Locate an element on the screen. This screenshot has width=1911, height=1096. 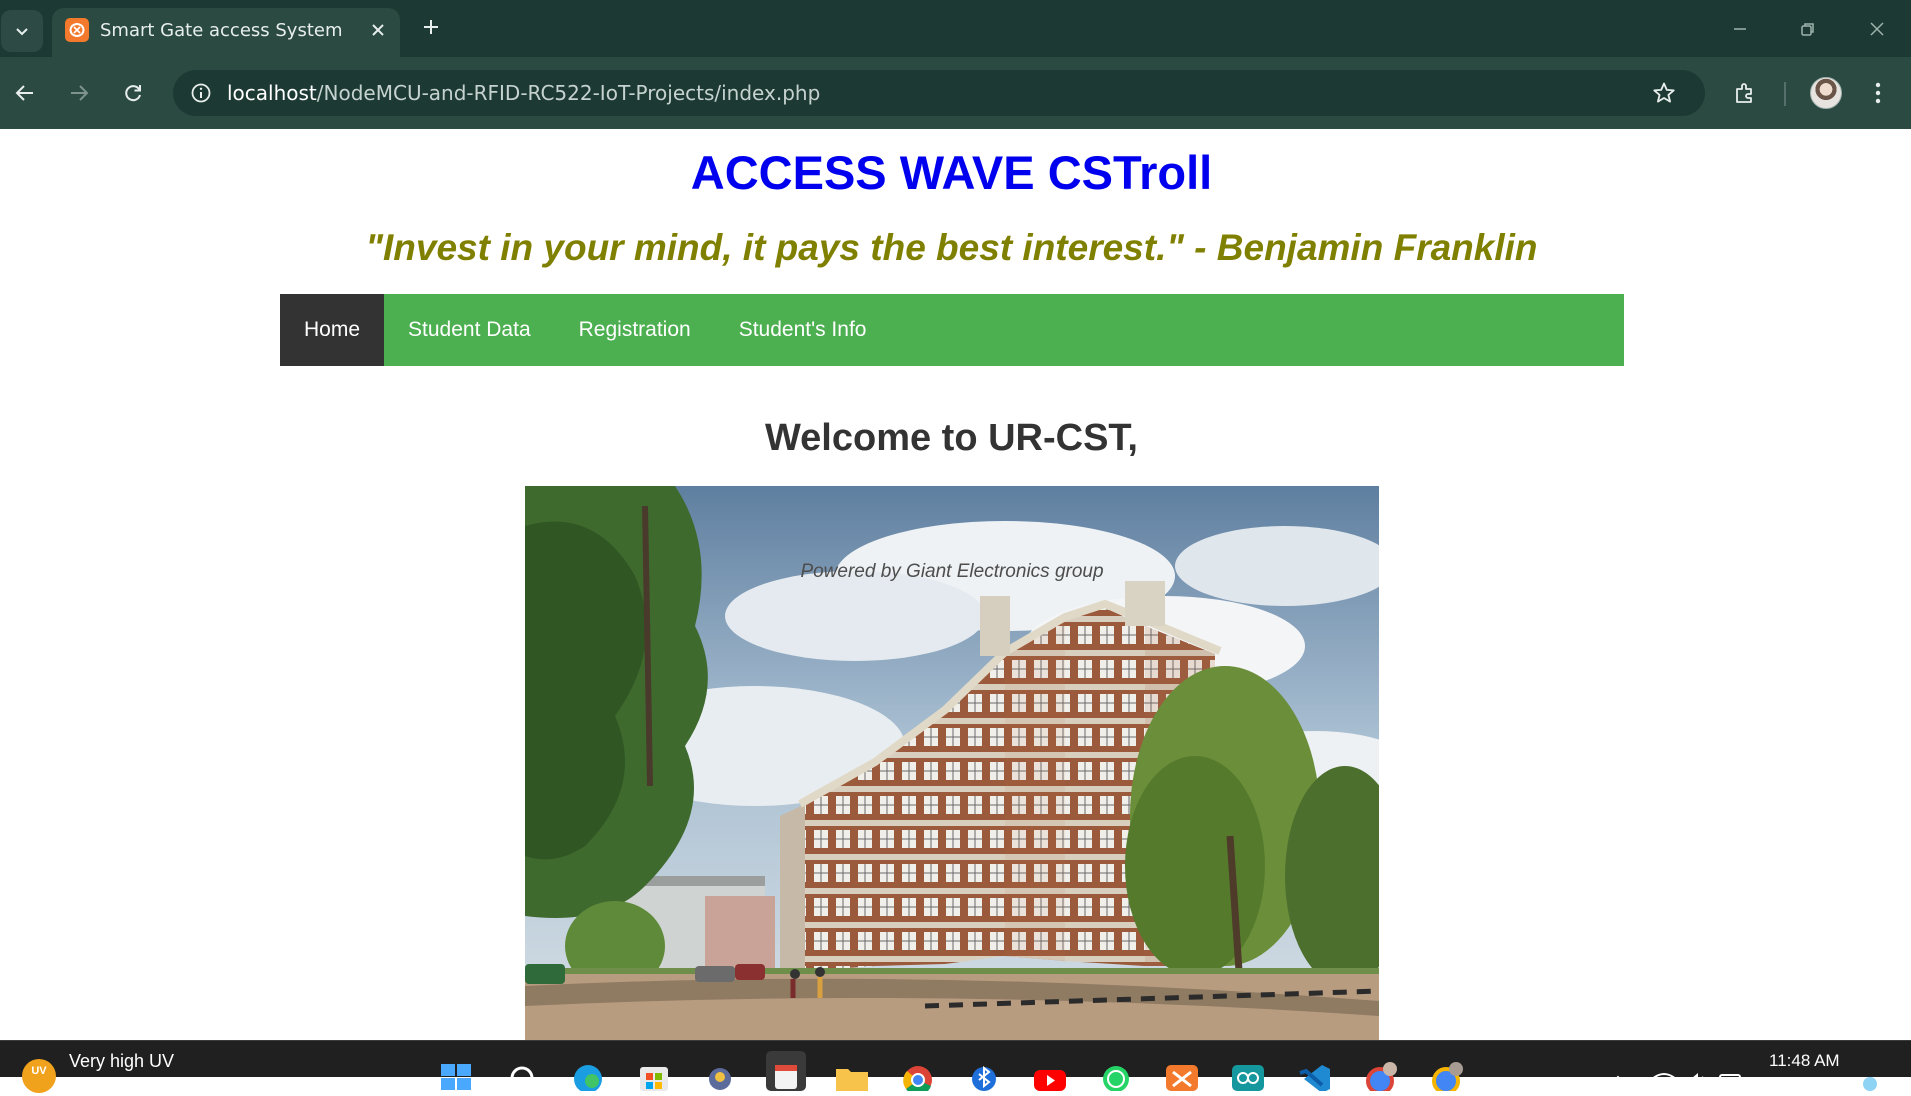
app-icon is located at coordinates (720, 1071).